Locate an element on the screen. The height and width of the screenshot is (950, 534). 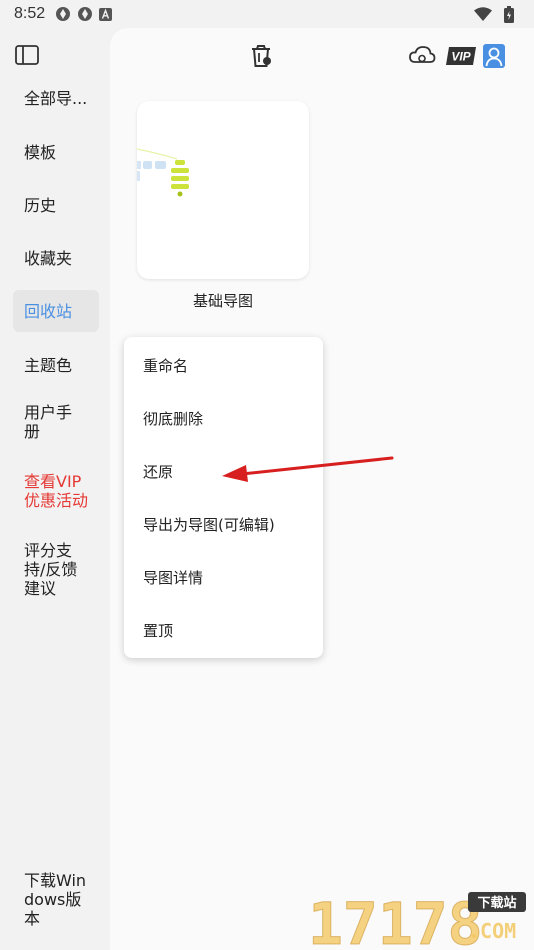
menu-item-rename: 重命名 is located at coordinates (165, 365).